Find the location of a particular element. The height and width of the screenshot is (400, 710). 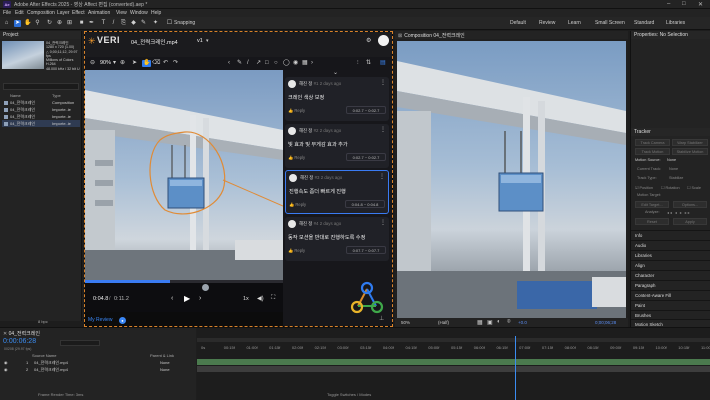

timeline-layer-row: ◉ 1 04_전력크레인.mp4 None is located at coordinates (98, 362).